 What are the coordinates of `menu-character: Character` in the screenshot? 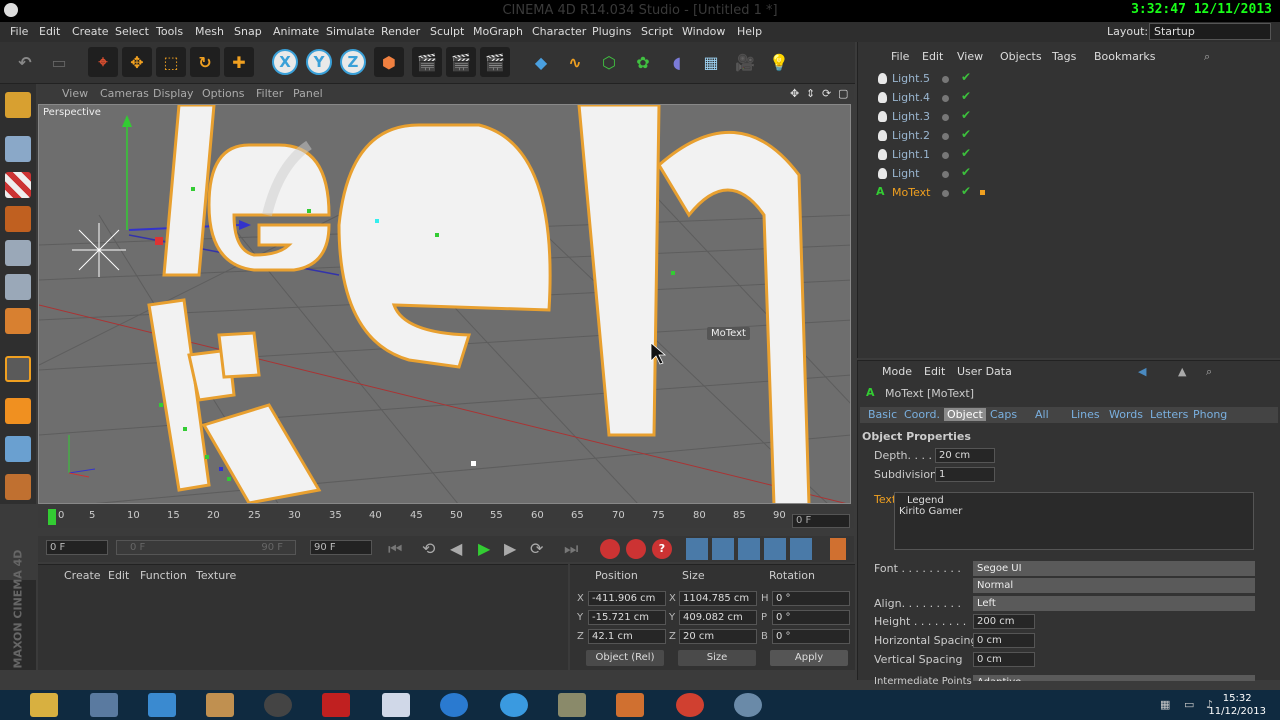 It's located at (559, 31).